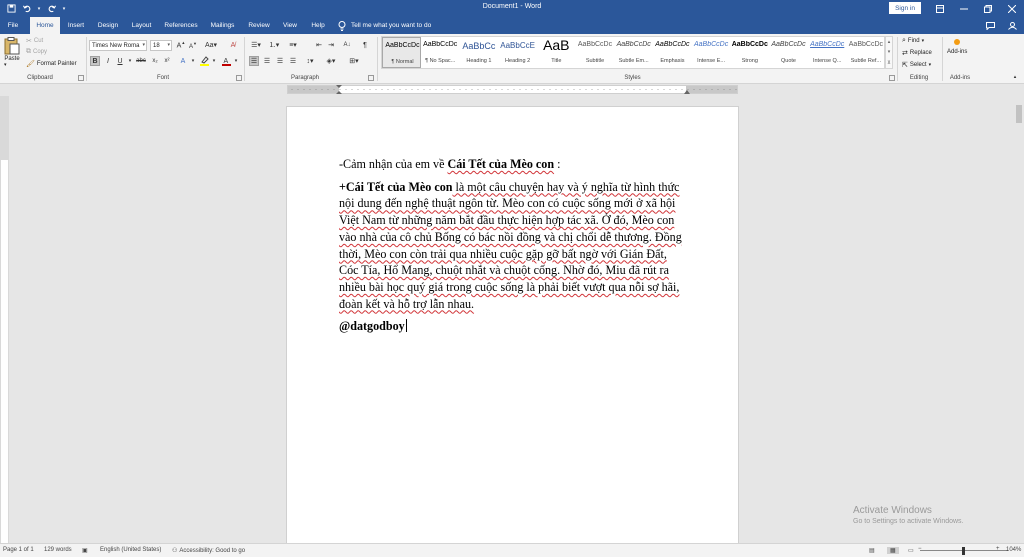 This screenshot has width=1024, height=557. Describe the element at coordinates (1018, 319) in the screenshot. I see `vertical-scrollbar` at that location.